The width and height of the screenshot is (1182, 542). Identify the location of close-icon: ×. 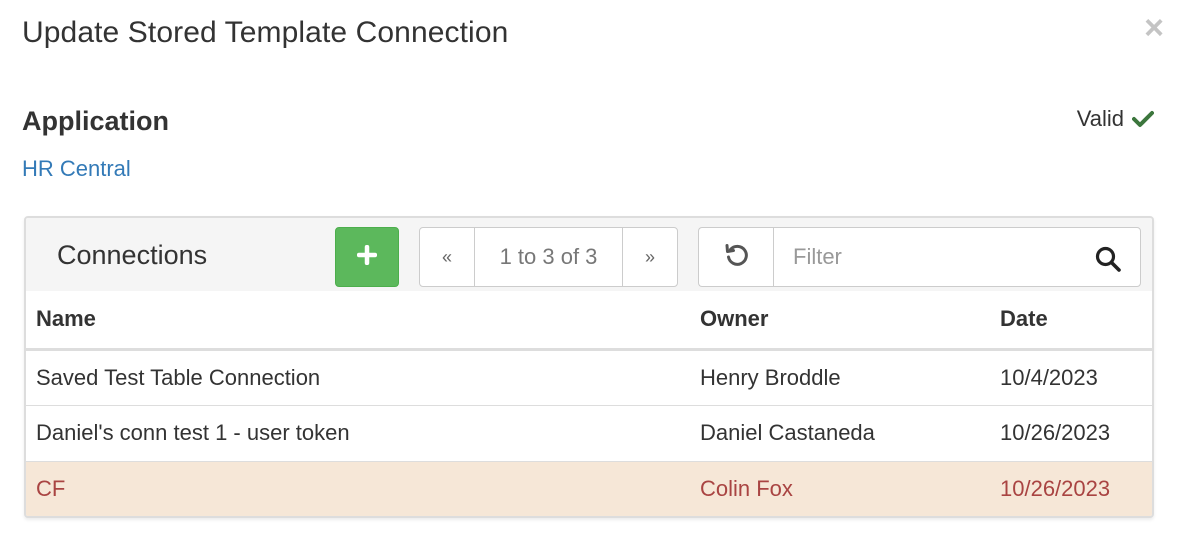
(1154, 28).